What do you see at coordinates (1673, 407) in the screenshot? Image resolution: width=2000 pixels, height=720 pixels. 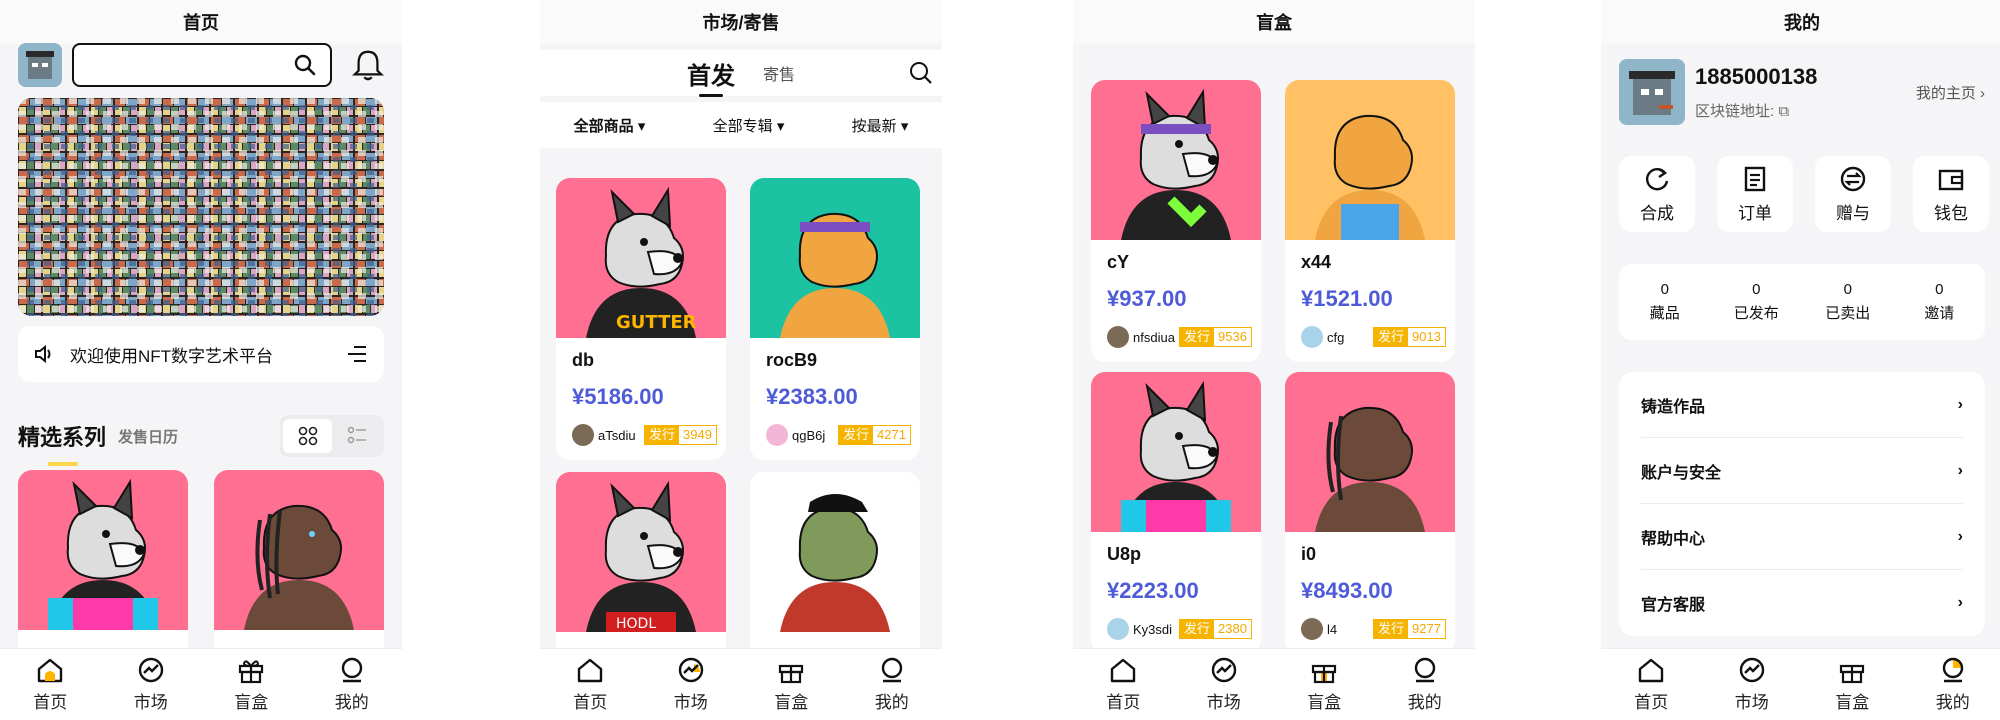 I see `menu-label: 铸造作品` at bounding box center [1673, 407].